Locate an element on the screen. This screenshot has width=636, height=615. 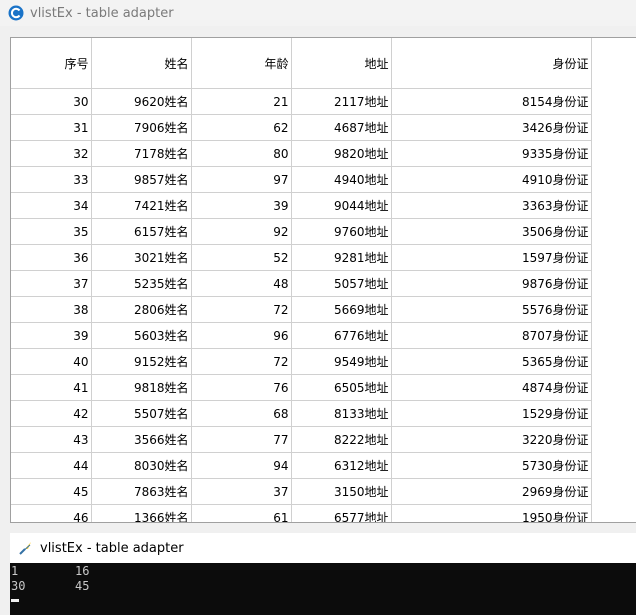
console-value: 16 is located at coordinates (82, 571).